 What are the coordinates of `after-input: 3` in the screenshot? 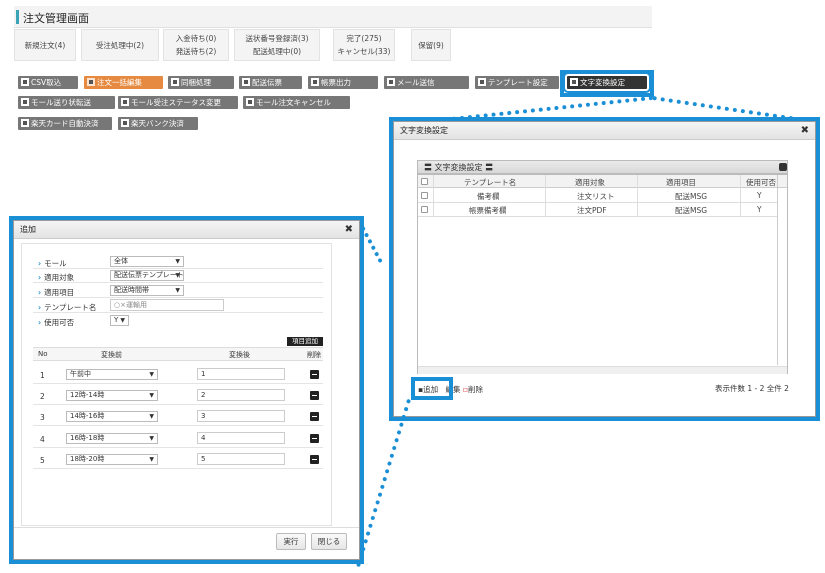 It's located at (241, 416).